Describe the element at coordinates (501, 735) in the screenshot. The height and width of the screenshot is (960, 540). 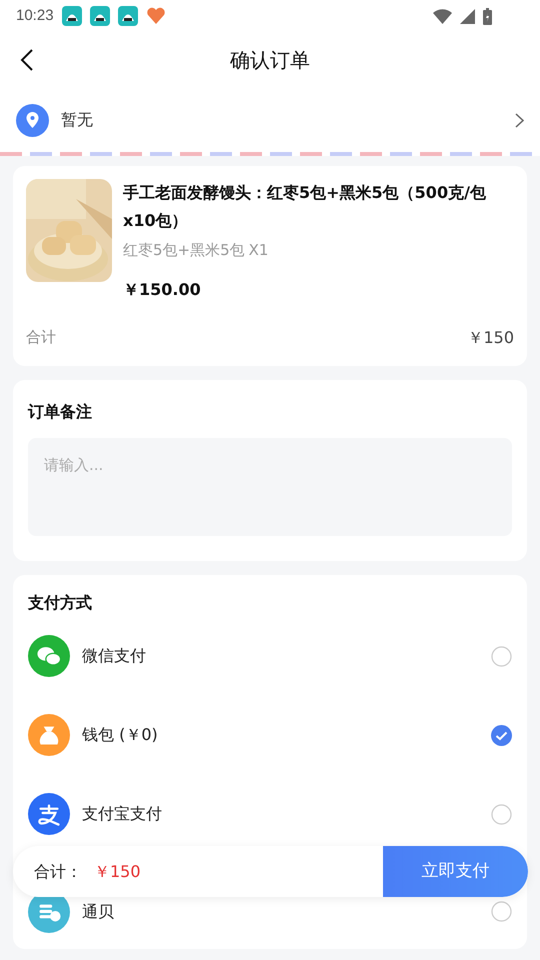
I see `radio-checked` at that location.